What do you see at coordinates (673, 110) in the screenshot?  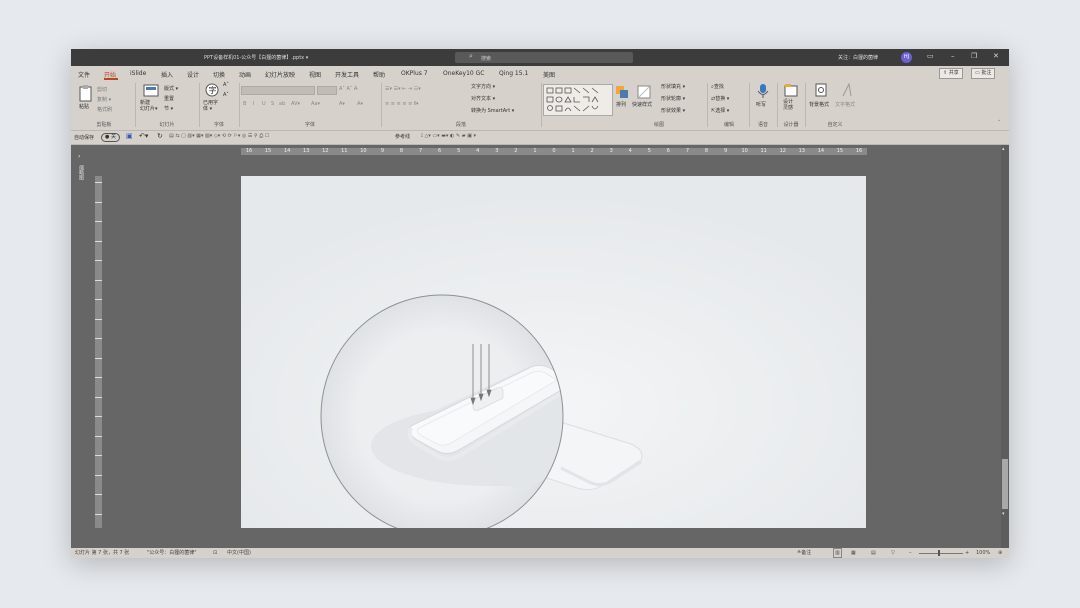 I see `shape-effects-button: 形状效果 ▾` at bounding box center [673, 110].